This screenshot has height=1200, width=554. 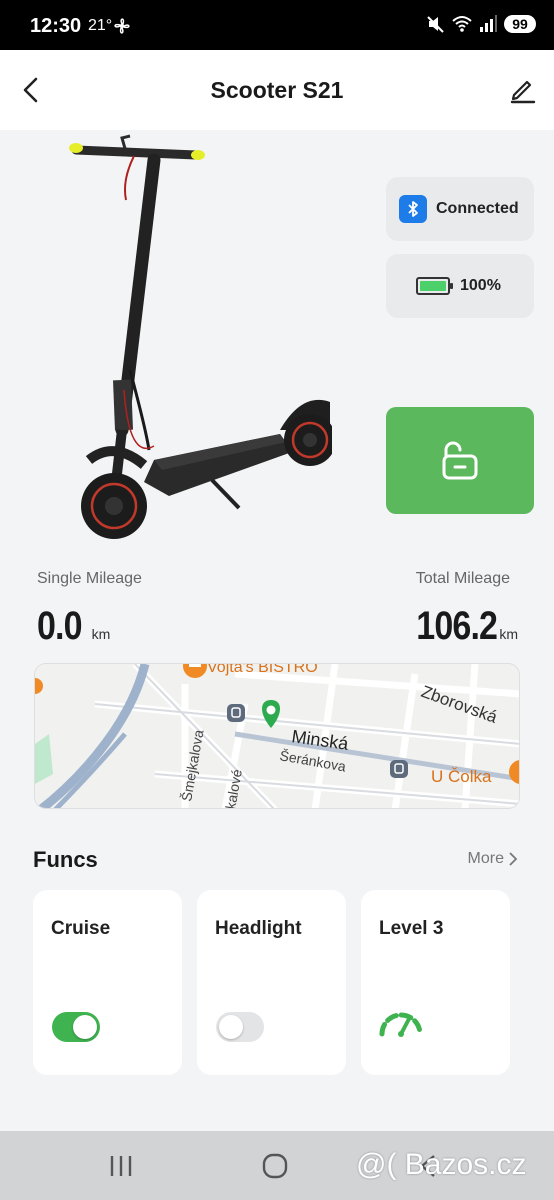 I want to click on single-mileage: 0.0 km, so click(x=73, y=626).